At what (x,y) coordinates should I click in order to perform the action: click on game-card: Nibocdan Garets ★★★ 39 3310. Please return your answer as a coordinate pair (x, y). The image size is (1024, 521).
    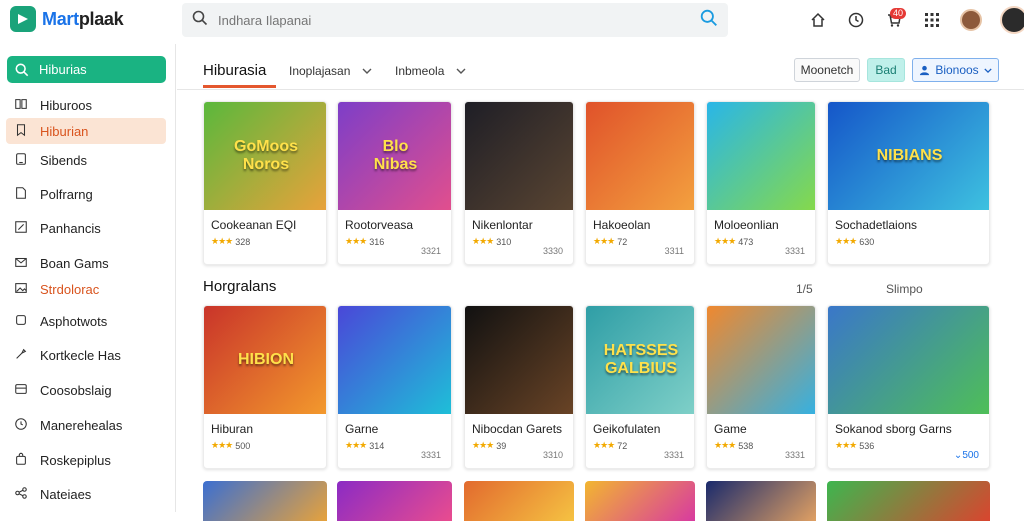
    Looking at the image, I should click on (519, 387).